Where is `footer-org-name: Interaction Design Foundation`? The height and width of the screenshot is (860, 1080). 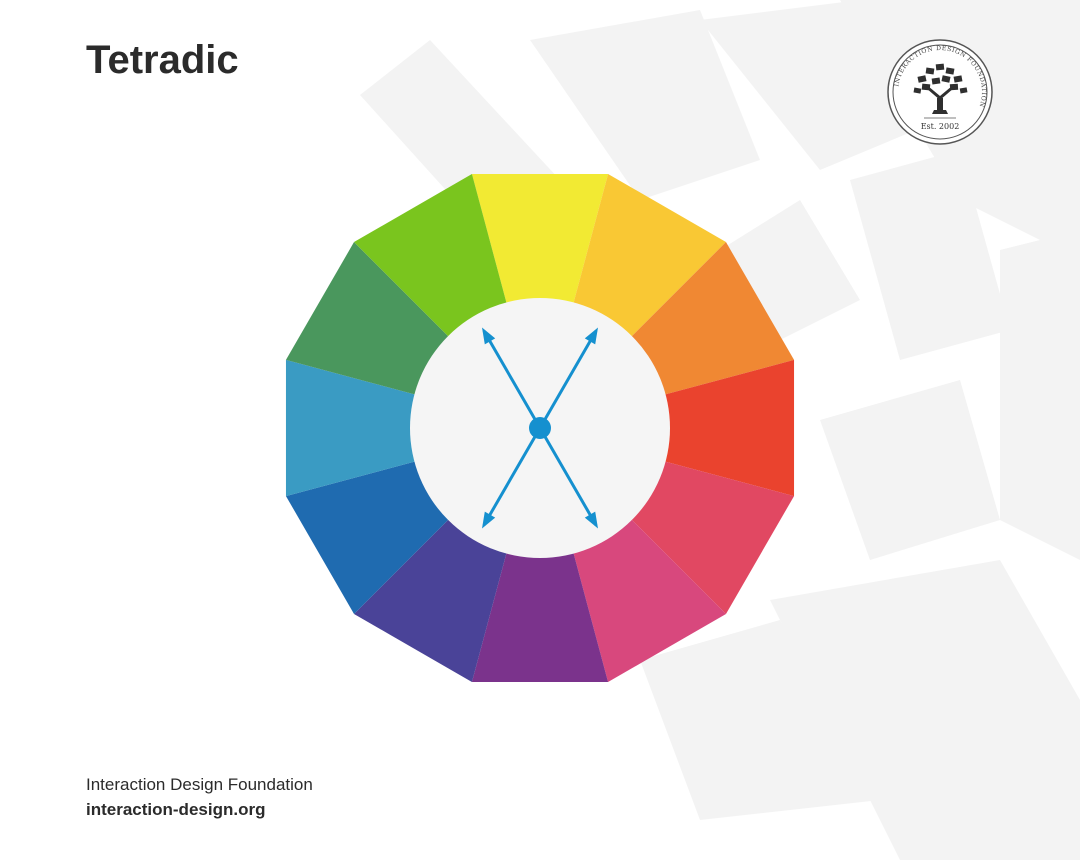
footer-org-name: Interaction Design Foundation is located at coordinates (199, 784).